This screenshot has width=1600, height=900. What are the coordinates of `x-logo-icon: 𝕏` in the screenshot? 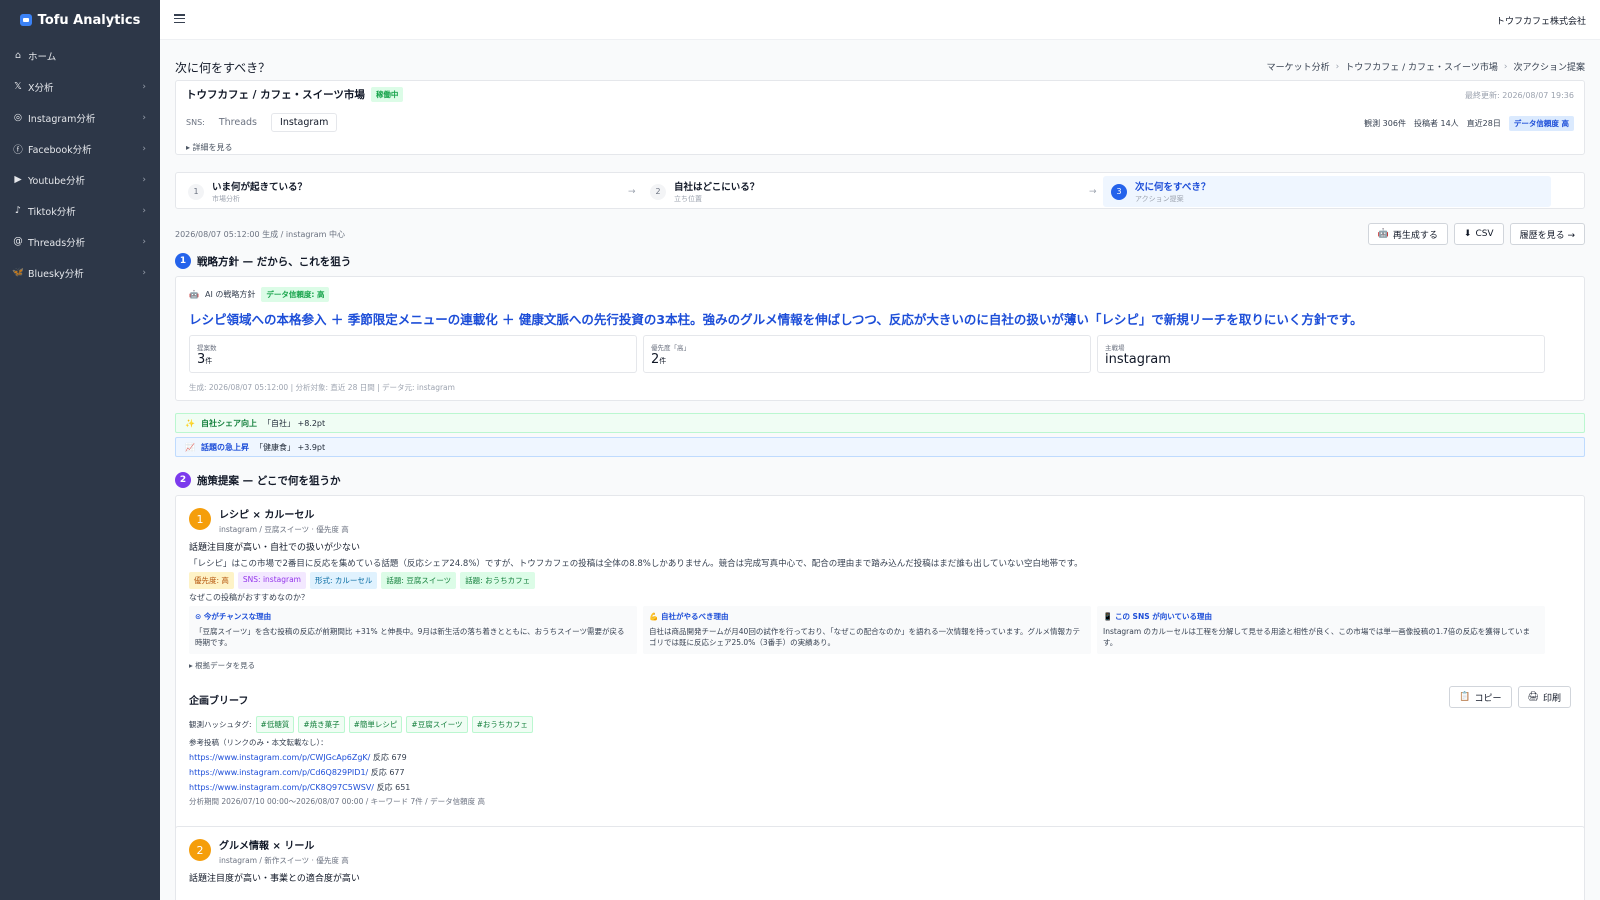 It's located at (18, 86).